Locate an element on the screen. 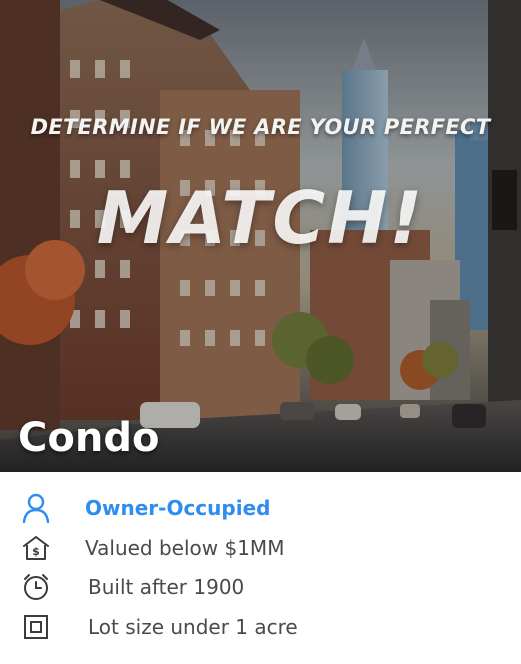  feature-label: Valued below $1MM is located at coordinates (185, 548).